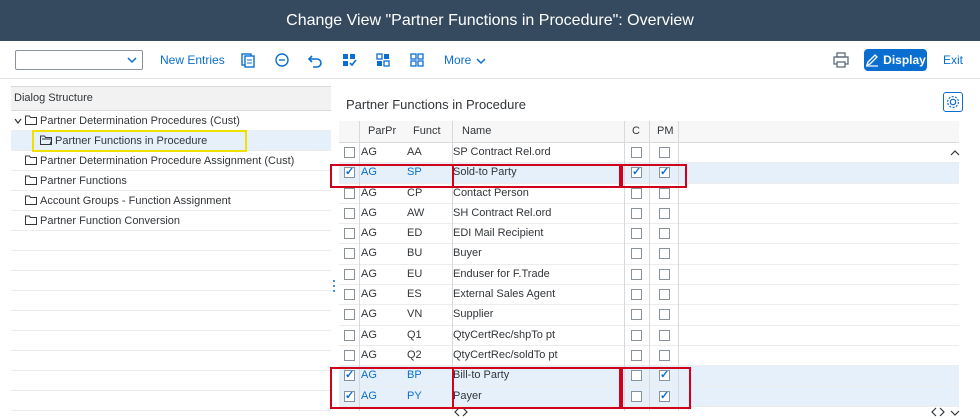 The image size is (980, 419). I want to click on exit-button: Exit, so click(953, 60).